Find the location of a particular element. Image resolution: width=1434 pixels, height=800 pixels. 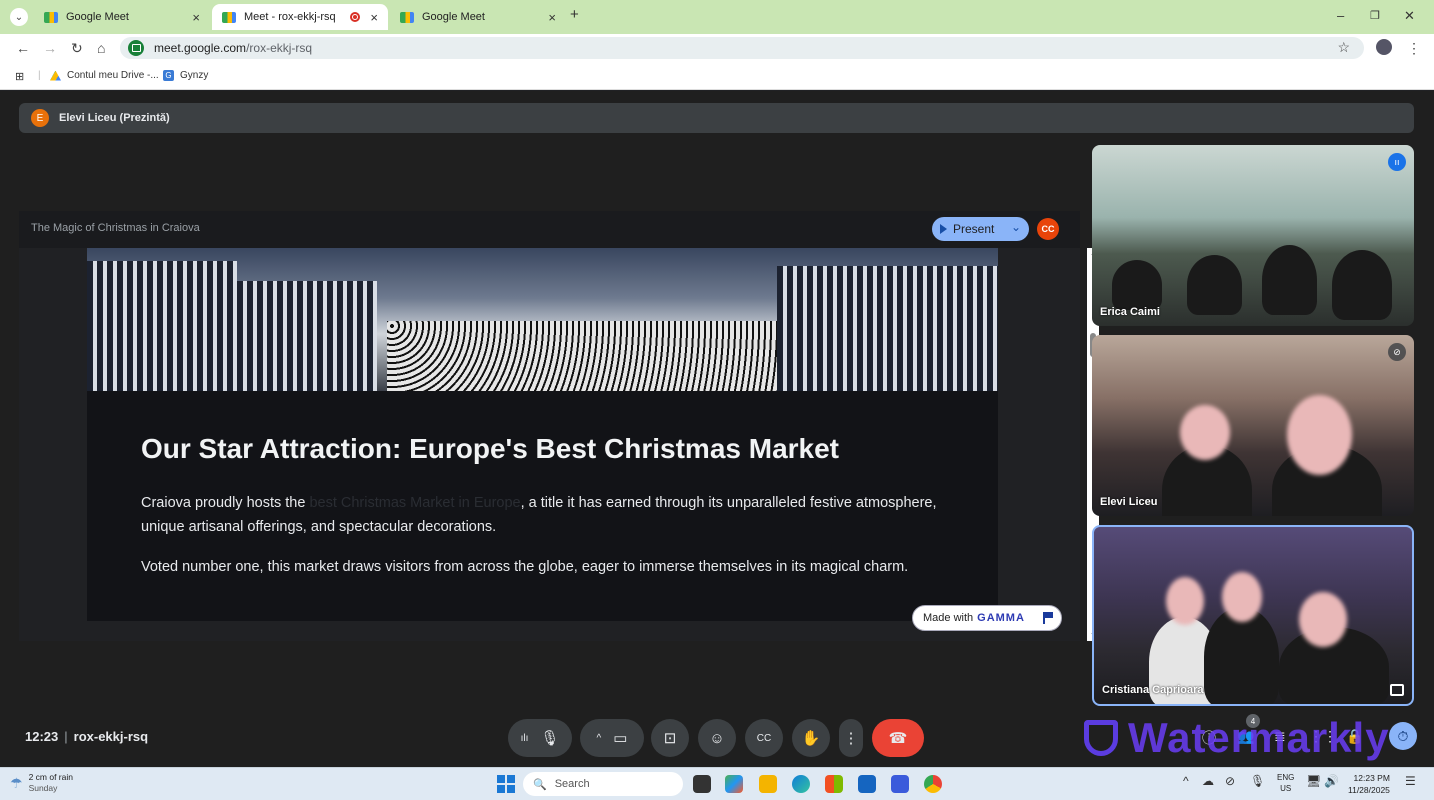

bookmark-label: Gynzy is located at coordinates (194, 75).